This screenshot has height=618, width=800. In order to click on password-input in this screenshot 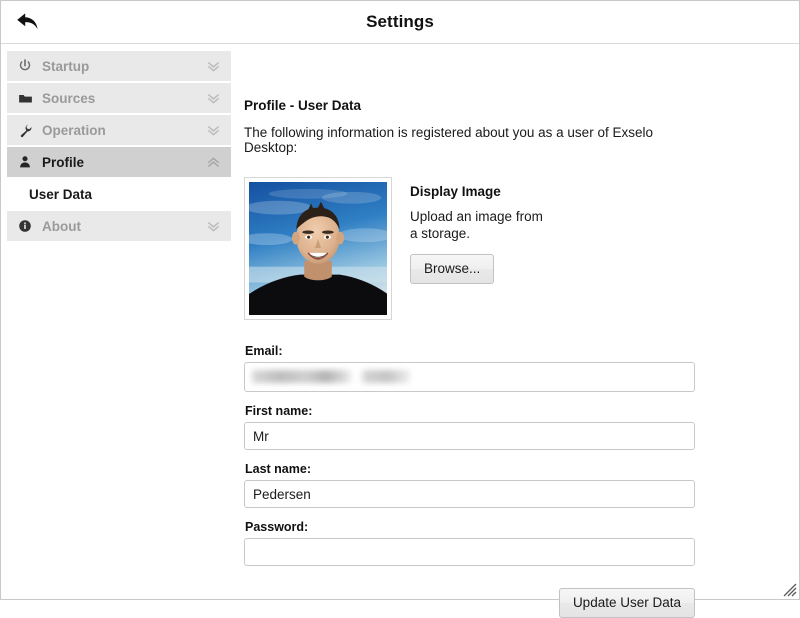, I will do `click(469, 552)`.